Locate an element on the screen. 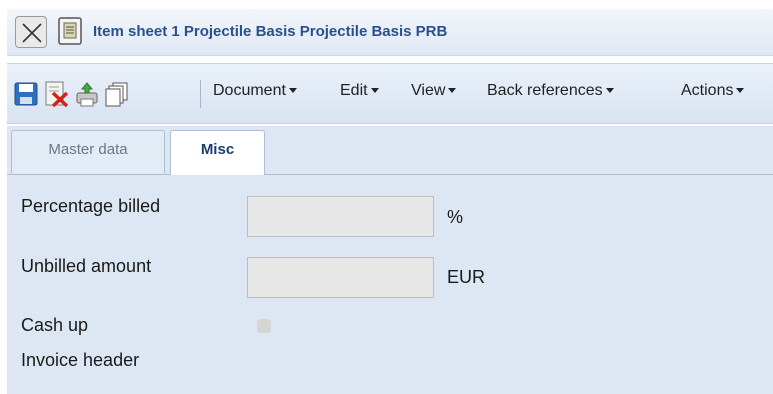 Image resolution: width=773 pixels, height=394 pixels. percentage-unit: % is located at coordinates (455, 217).